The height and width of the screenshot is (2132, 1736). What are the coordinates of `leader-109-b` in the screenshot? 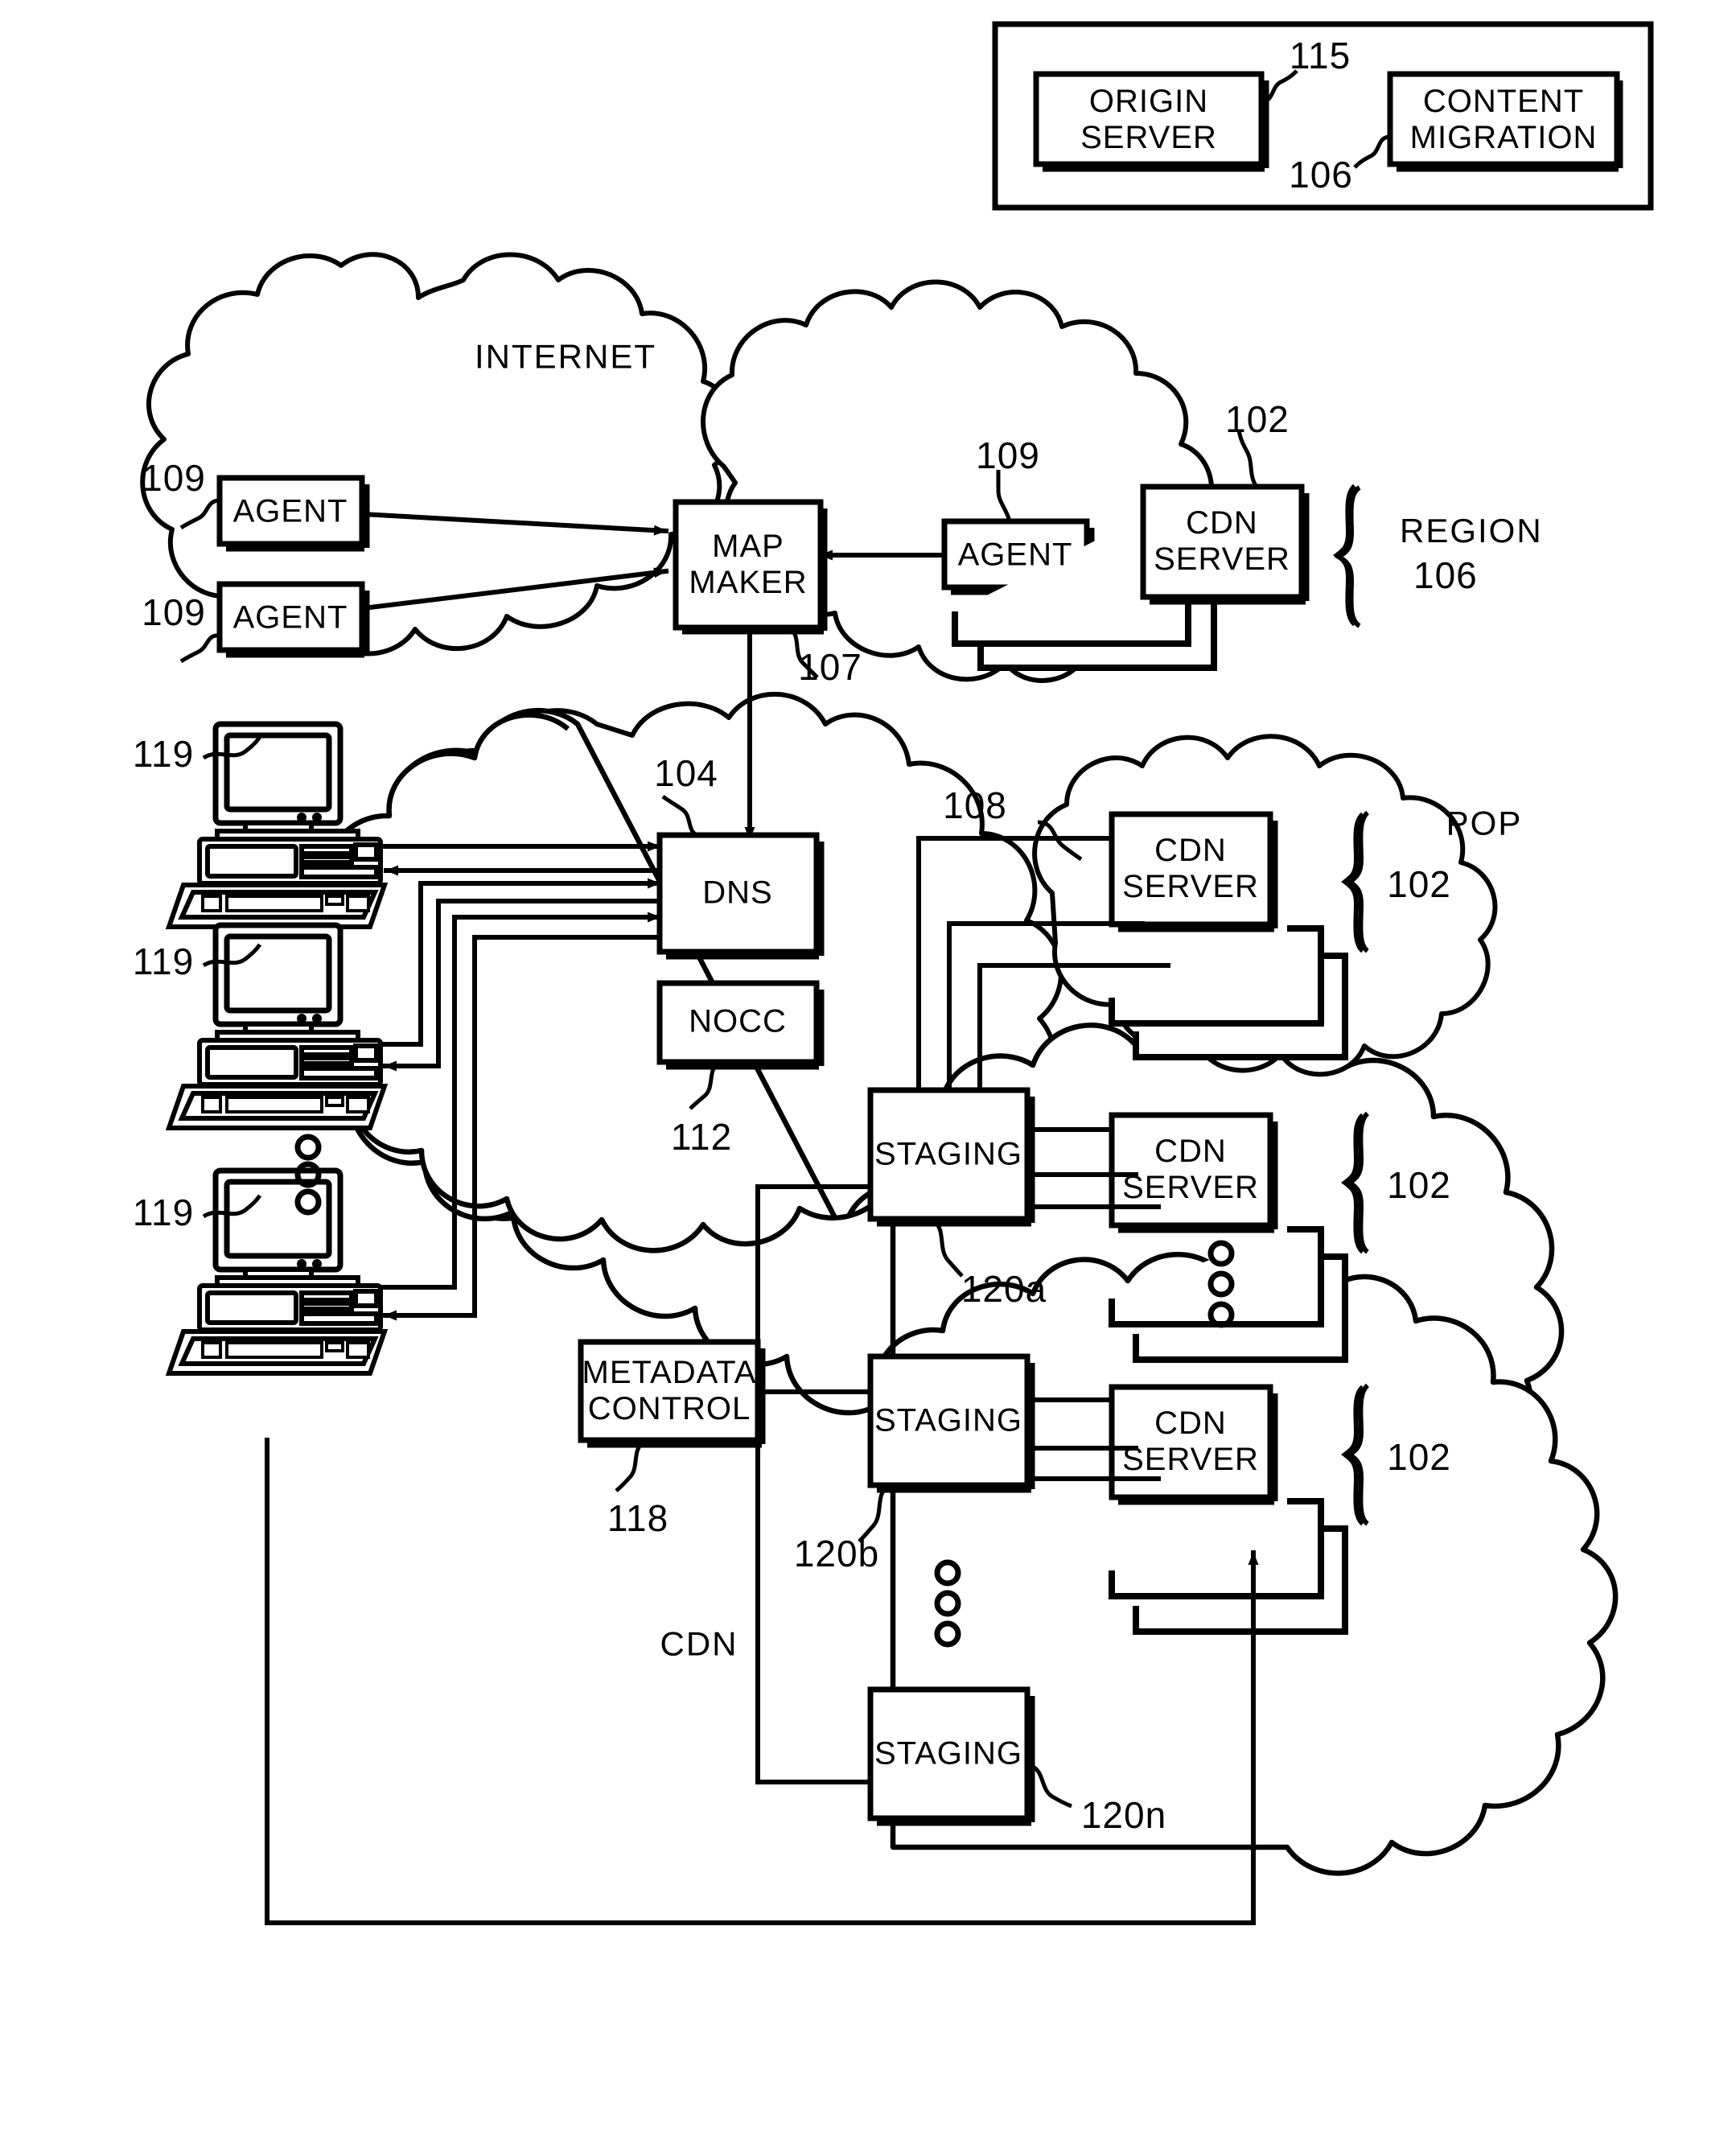 It's located at (199, 648).